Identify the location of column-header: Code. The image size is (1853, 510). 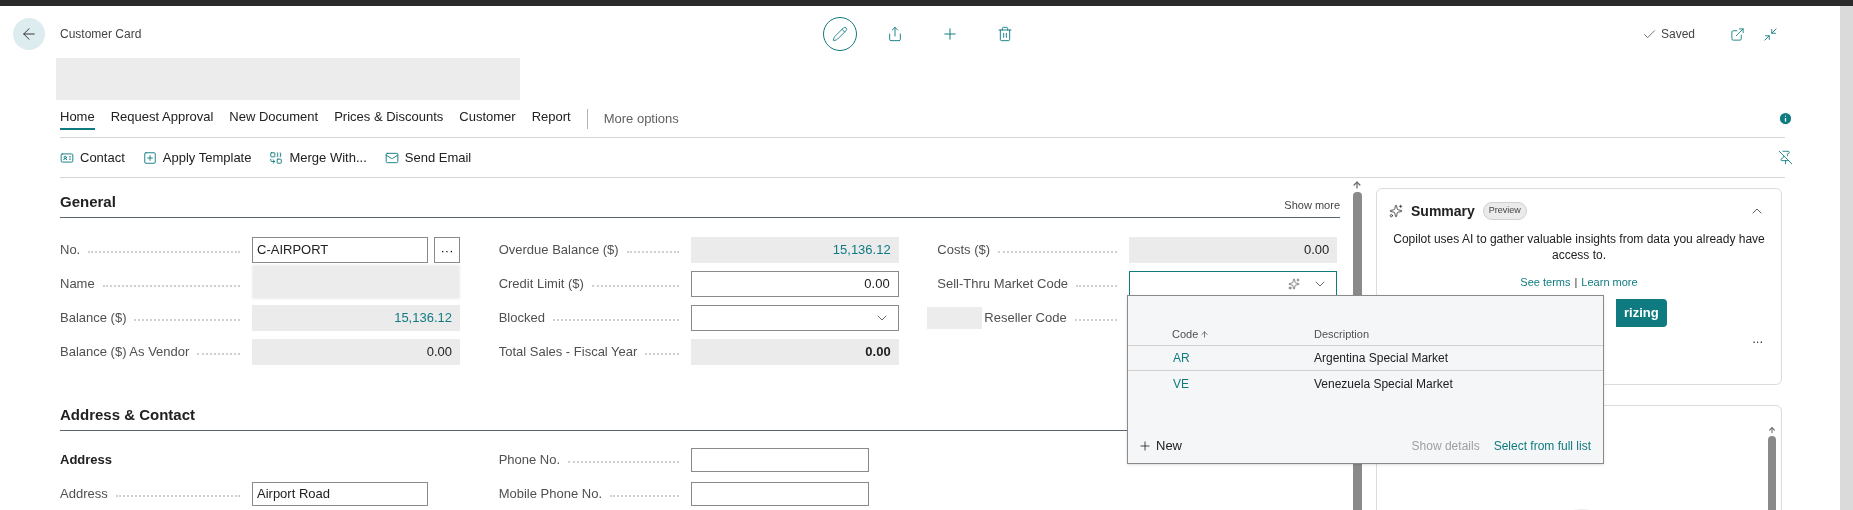
(1191, 334).